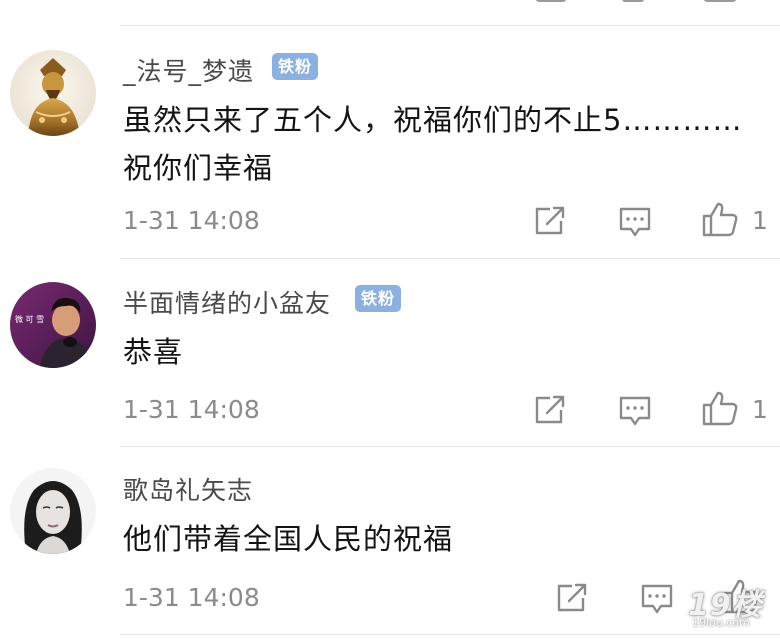 Image resolution: width=780 pixels, height=639 pixels. What do you see at coordinates (721, 622) in the screenshot?
I see `watermark-url: 19lou.com` at bounding box center [721, 622].